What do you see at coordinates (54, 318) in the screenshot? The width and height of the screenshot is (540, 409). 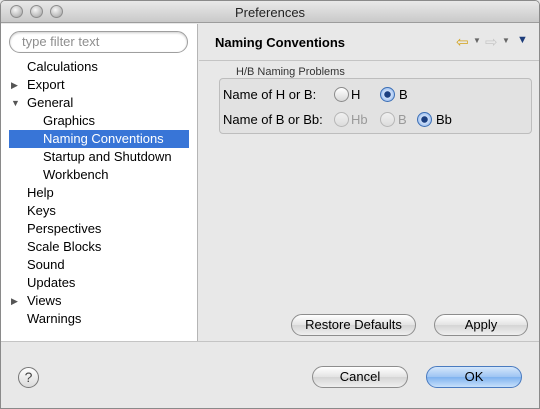 I see `tree-item-label: Warnings` at bounding box center [54, 318].